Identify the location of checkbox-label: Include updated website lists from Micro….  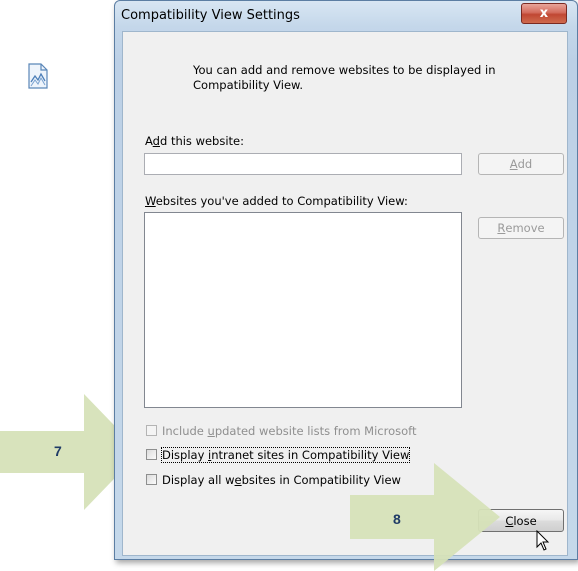
(289, 430).